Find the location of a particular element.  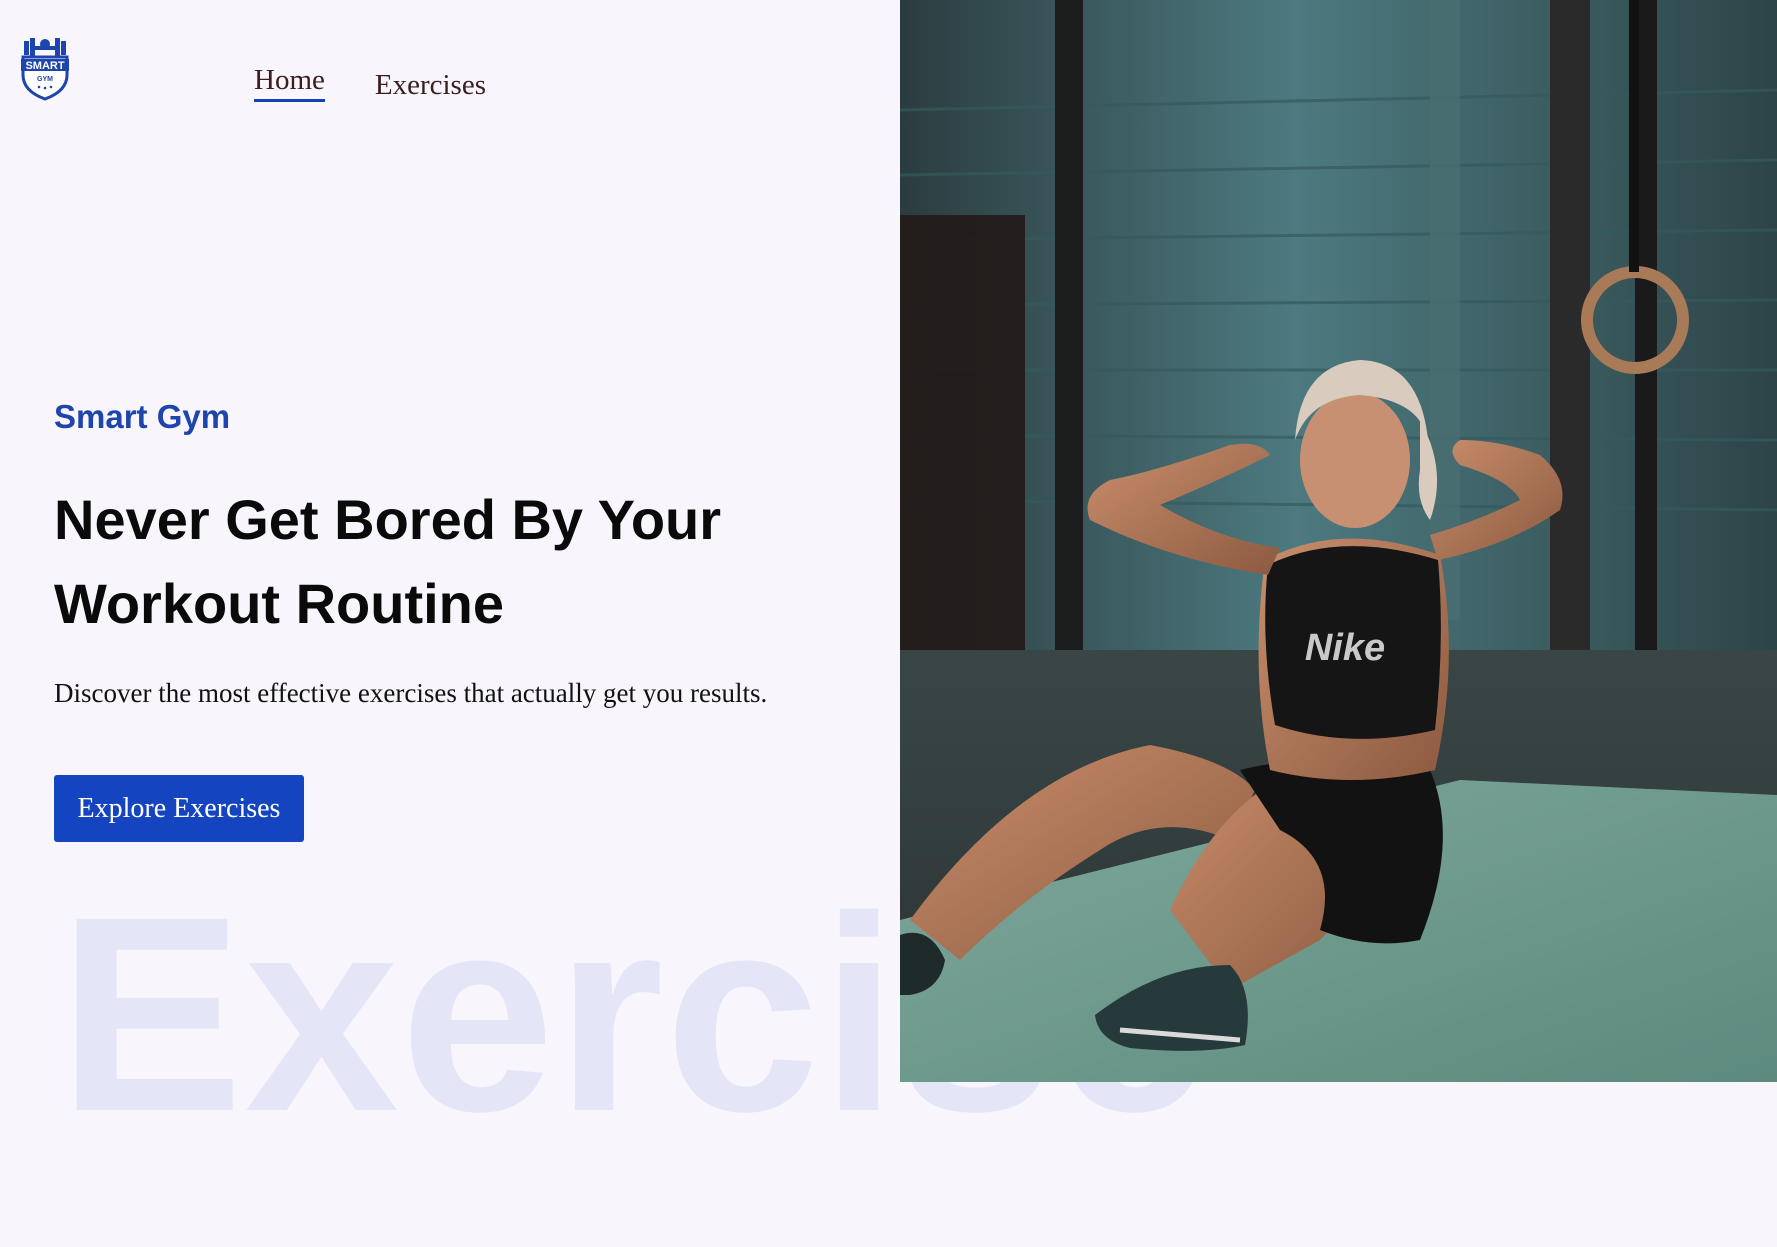

hero-headline-line2: Workout Routine is located at coordinates (279, 603).